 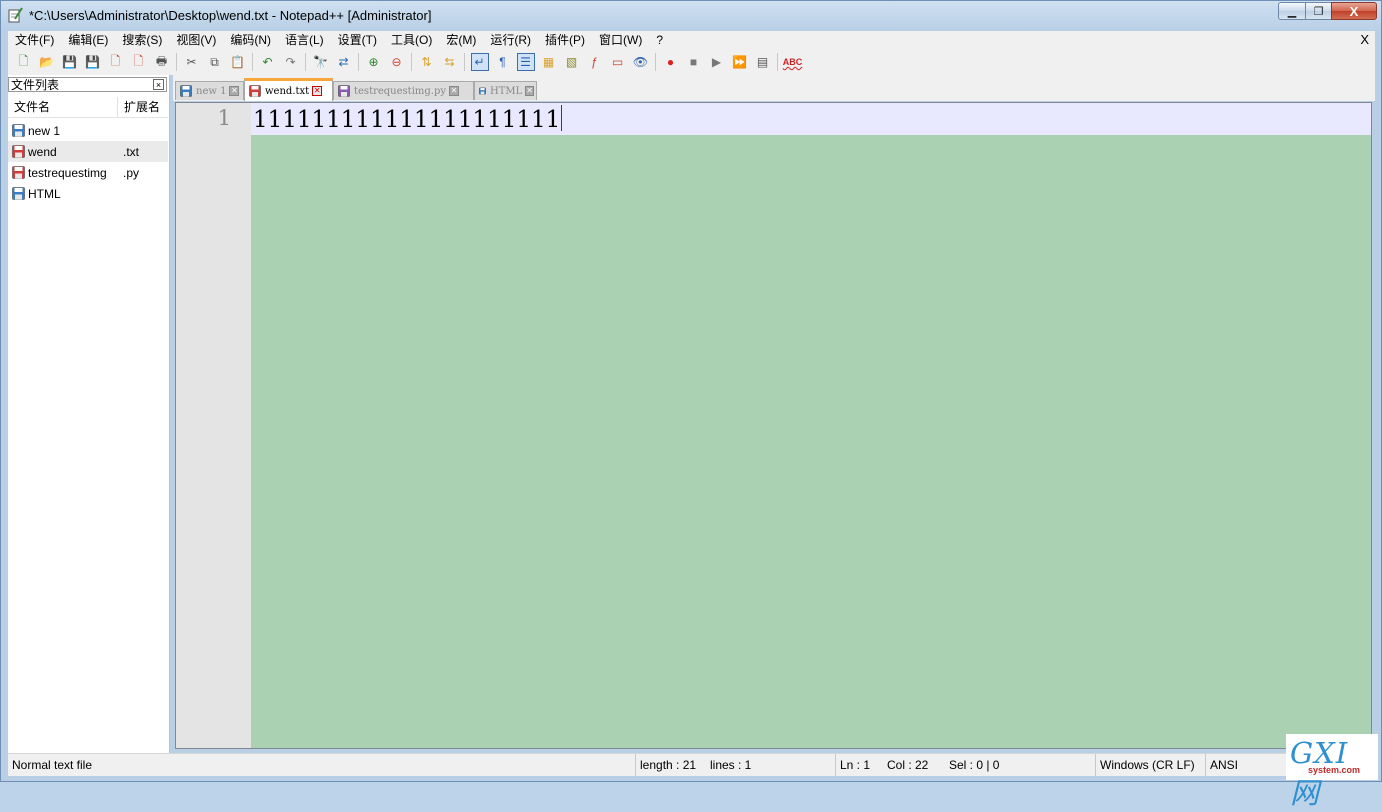 What do you see at coordinates (572, 62) in the screenshot?
I see `doc-map-icon: ▧` at bounding box center [572, 62].